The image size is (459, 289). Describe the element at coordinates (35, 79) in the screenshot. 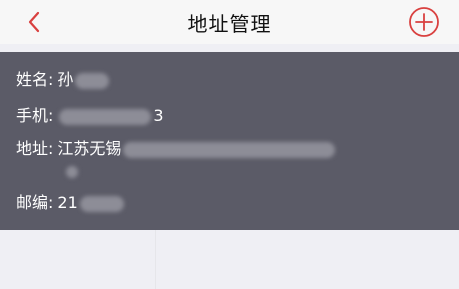

I see `name-label: 姓名:` at that location.